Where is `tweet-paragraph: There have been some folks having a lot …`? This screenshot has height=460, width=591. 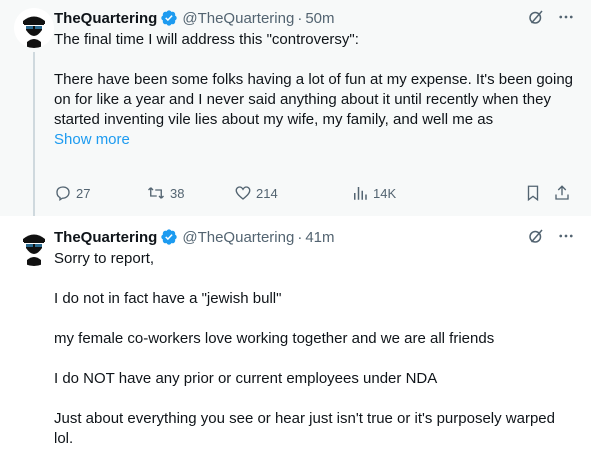
tweet-paragraph: There have been some folks having a lot … is located at coordinates (314, 99).